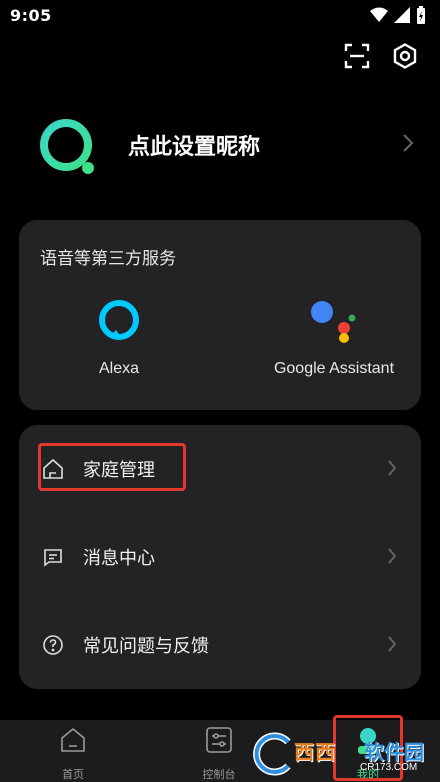 Image resolution: width=440 pixels, height=782 pixels. I want to click on google-assistant-service: Google Assistant, so click(334, 338).